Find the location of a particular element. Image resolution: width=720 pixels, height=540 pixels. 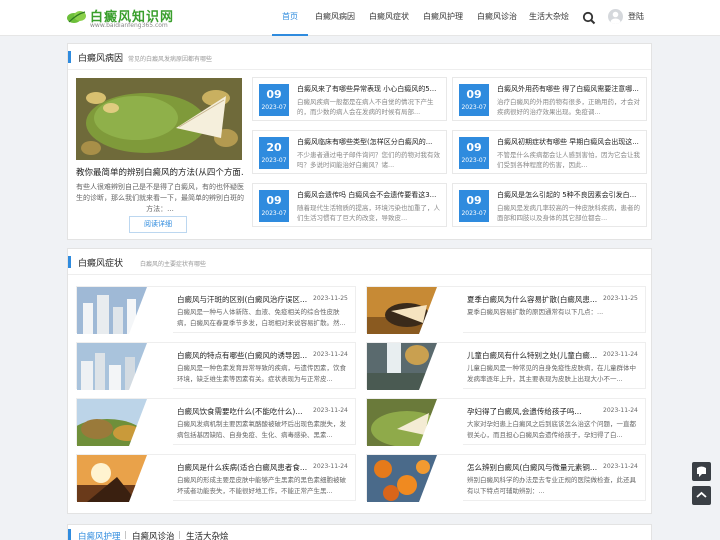

date-badge: 20 2023-07 is located at coordinates (274, 153).